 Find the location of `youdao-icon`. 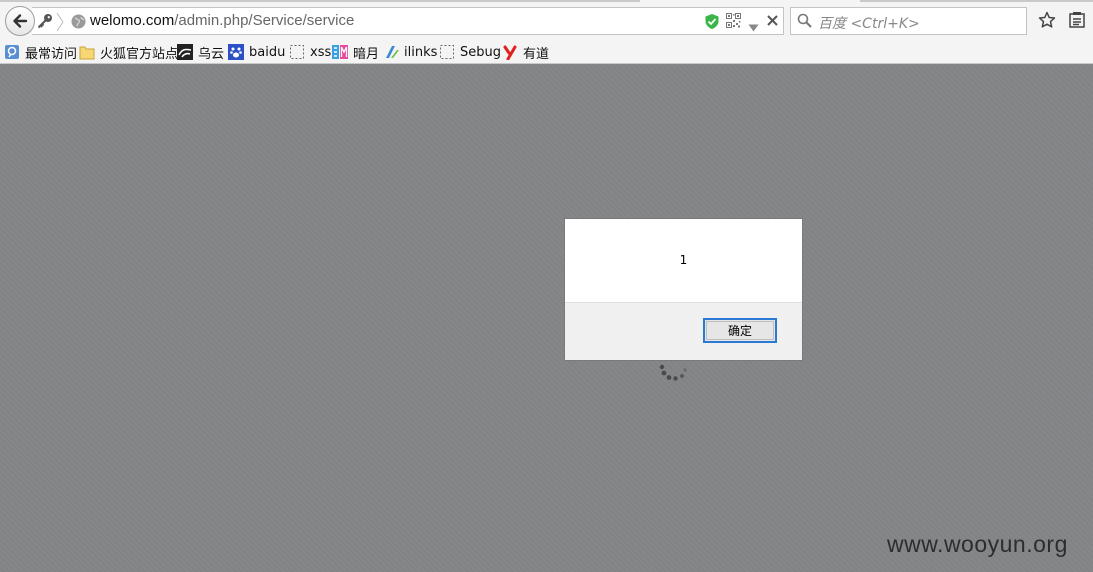

youdao-icon is located at coordinates (510, 52).